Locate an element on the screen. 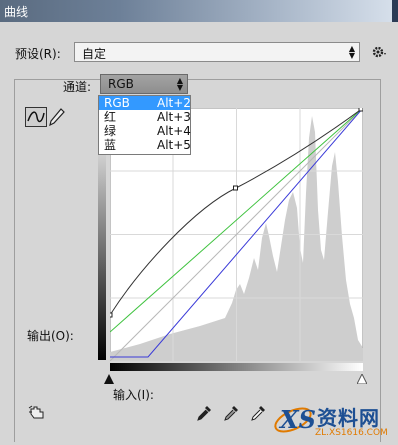 This screenshot has width=398, height=445. preset-select: 自定 ▲ ▼ is located at coordinates (217, 52).